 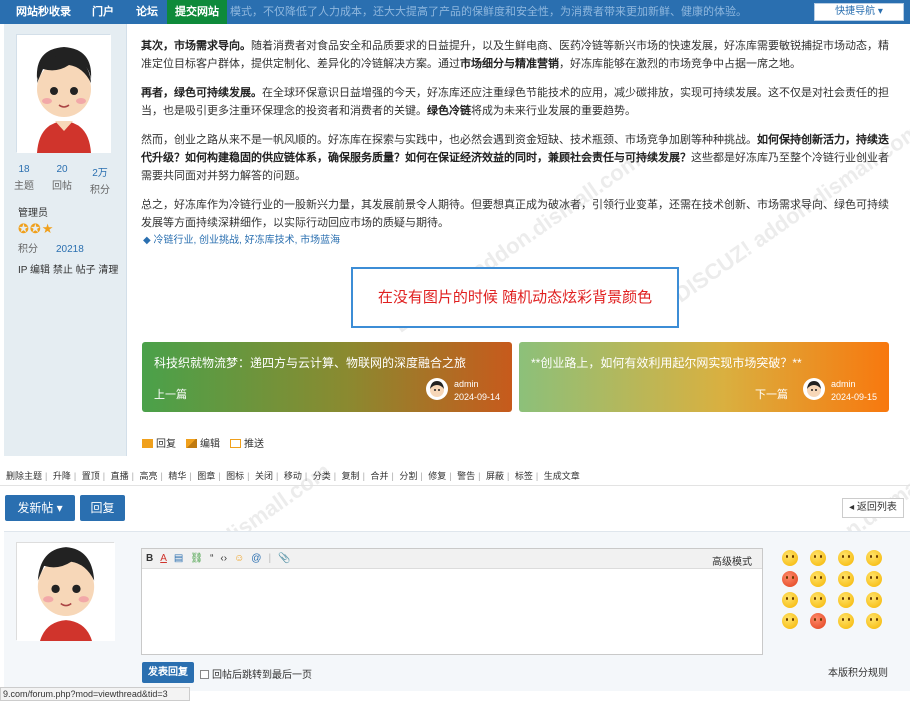 I want to click on push-action: 推送, so click(x=247, y=442).